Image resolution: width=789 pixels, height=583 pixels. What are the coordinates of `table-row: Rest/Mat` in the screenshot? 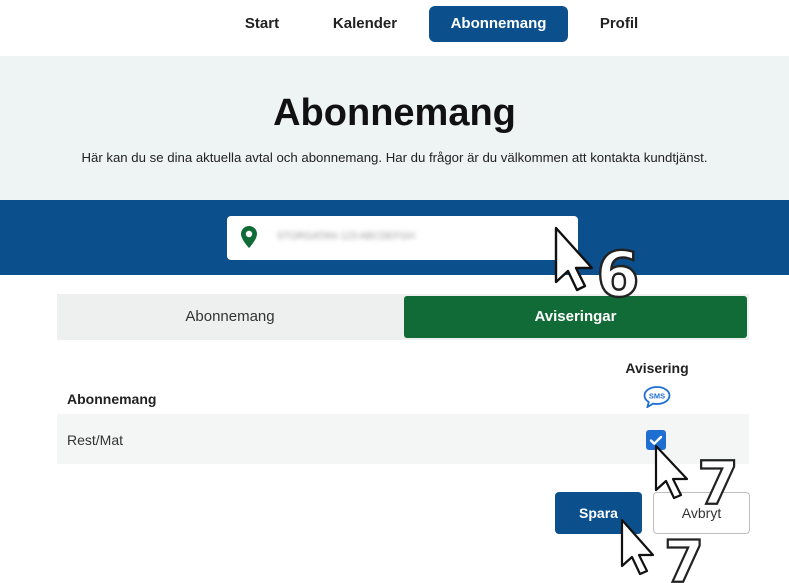 It's located at (403, 439).